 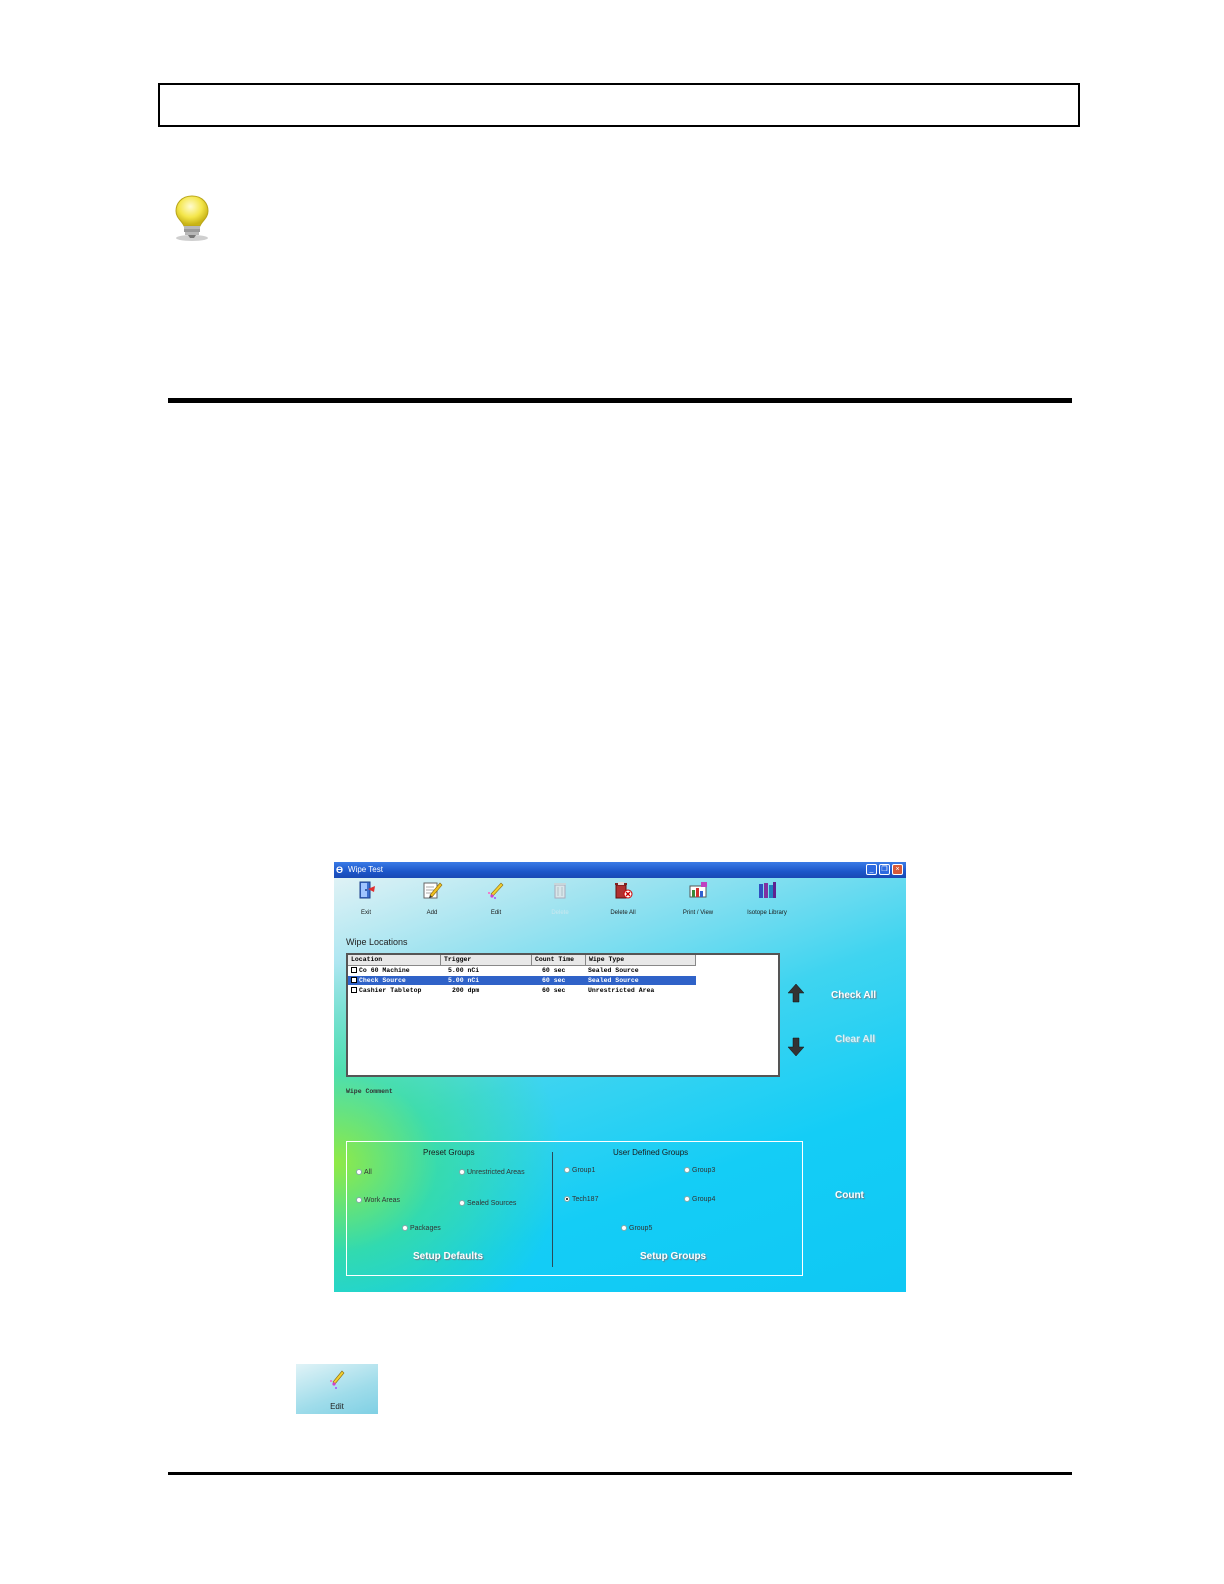 I want to click on radio-preset-sealed-sources: Sealed Sources, so click(x=487, y=1204).